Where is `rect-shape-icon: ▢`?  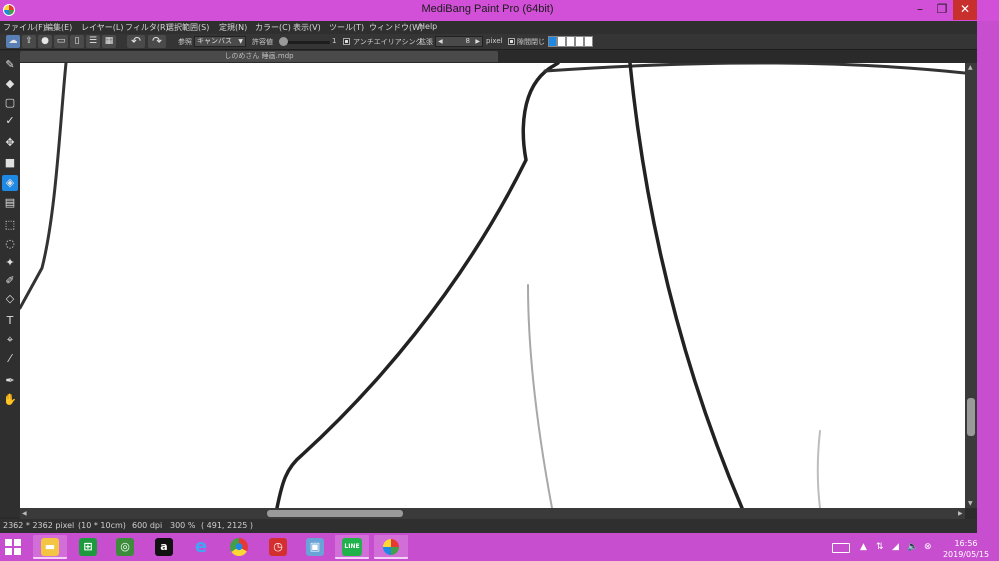
rect-shape-icon: ▢ is located at coordinates (10, 103).